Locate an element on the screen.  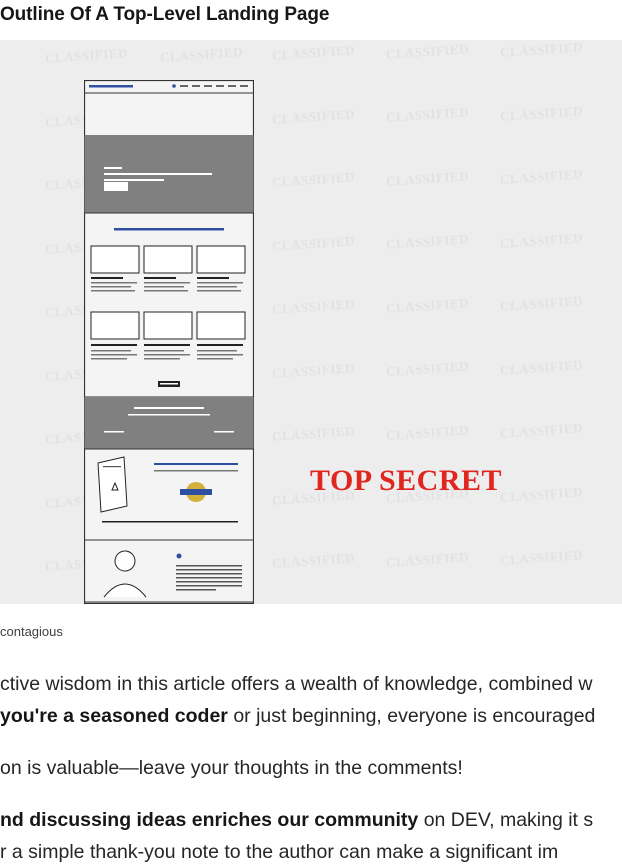
image-caption: contagious is located at coordinates (31, 631).